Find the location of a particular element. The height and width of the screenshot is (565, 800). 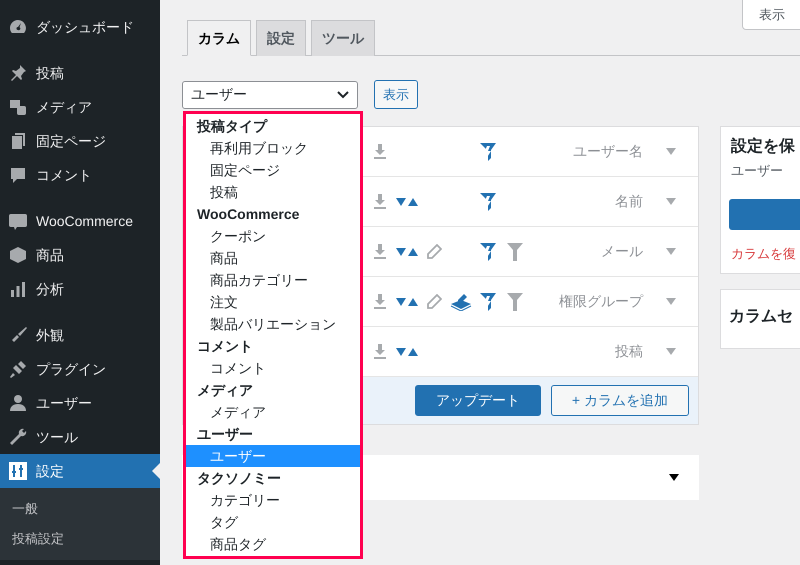

show-button: 表示 is located at coordinates (396, 94).